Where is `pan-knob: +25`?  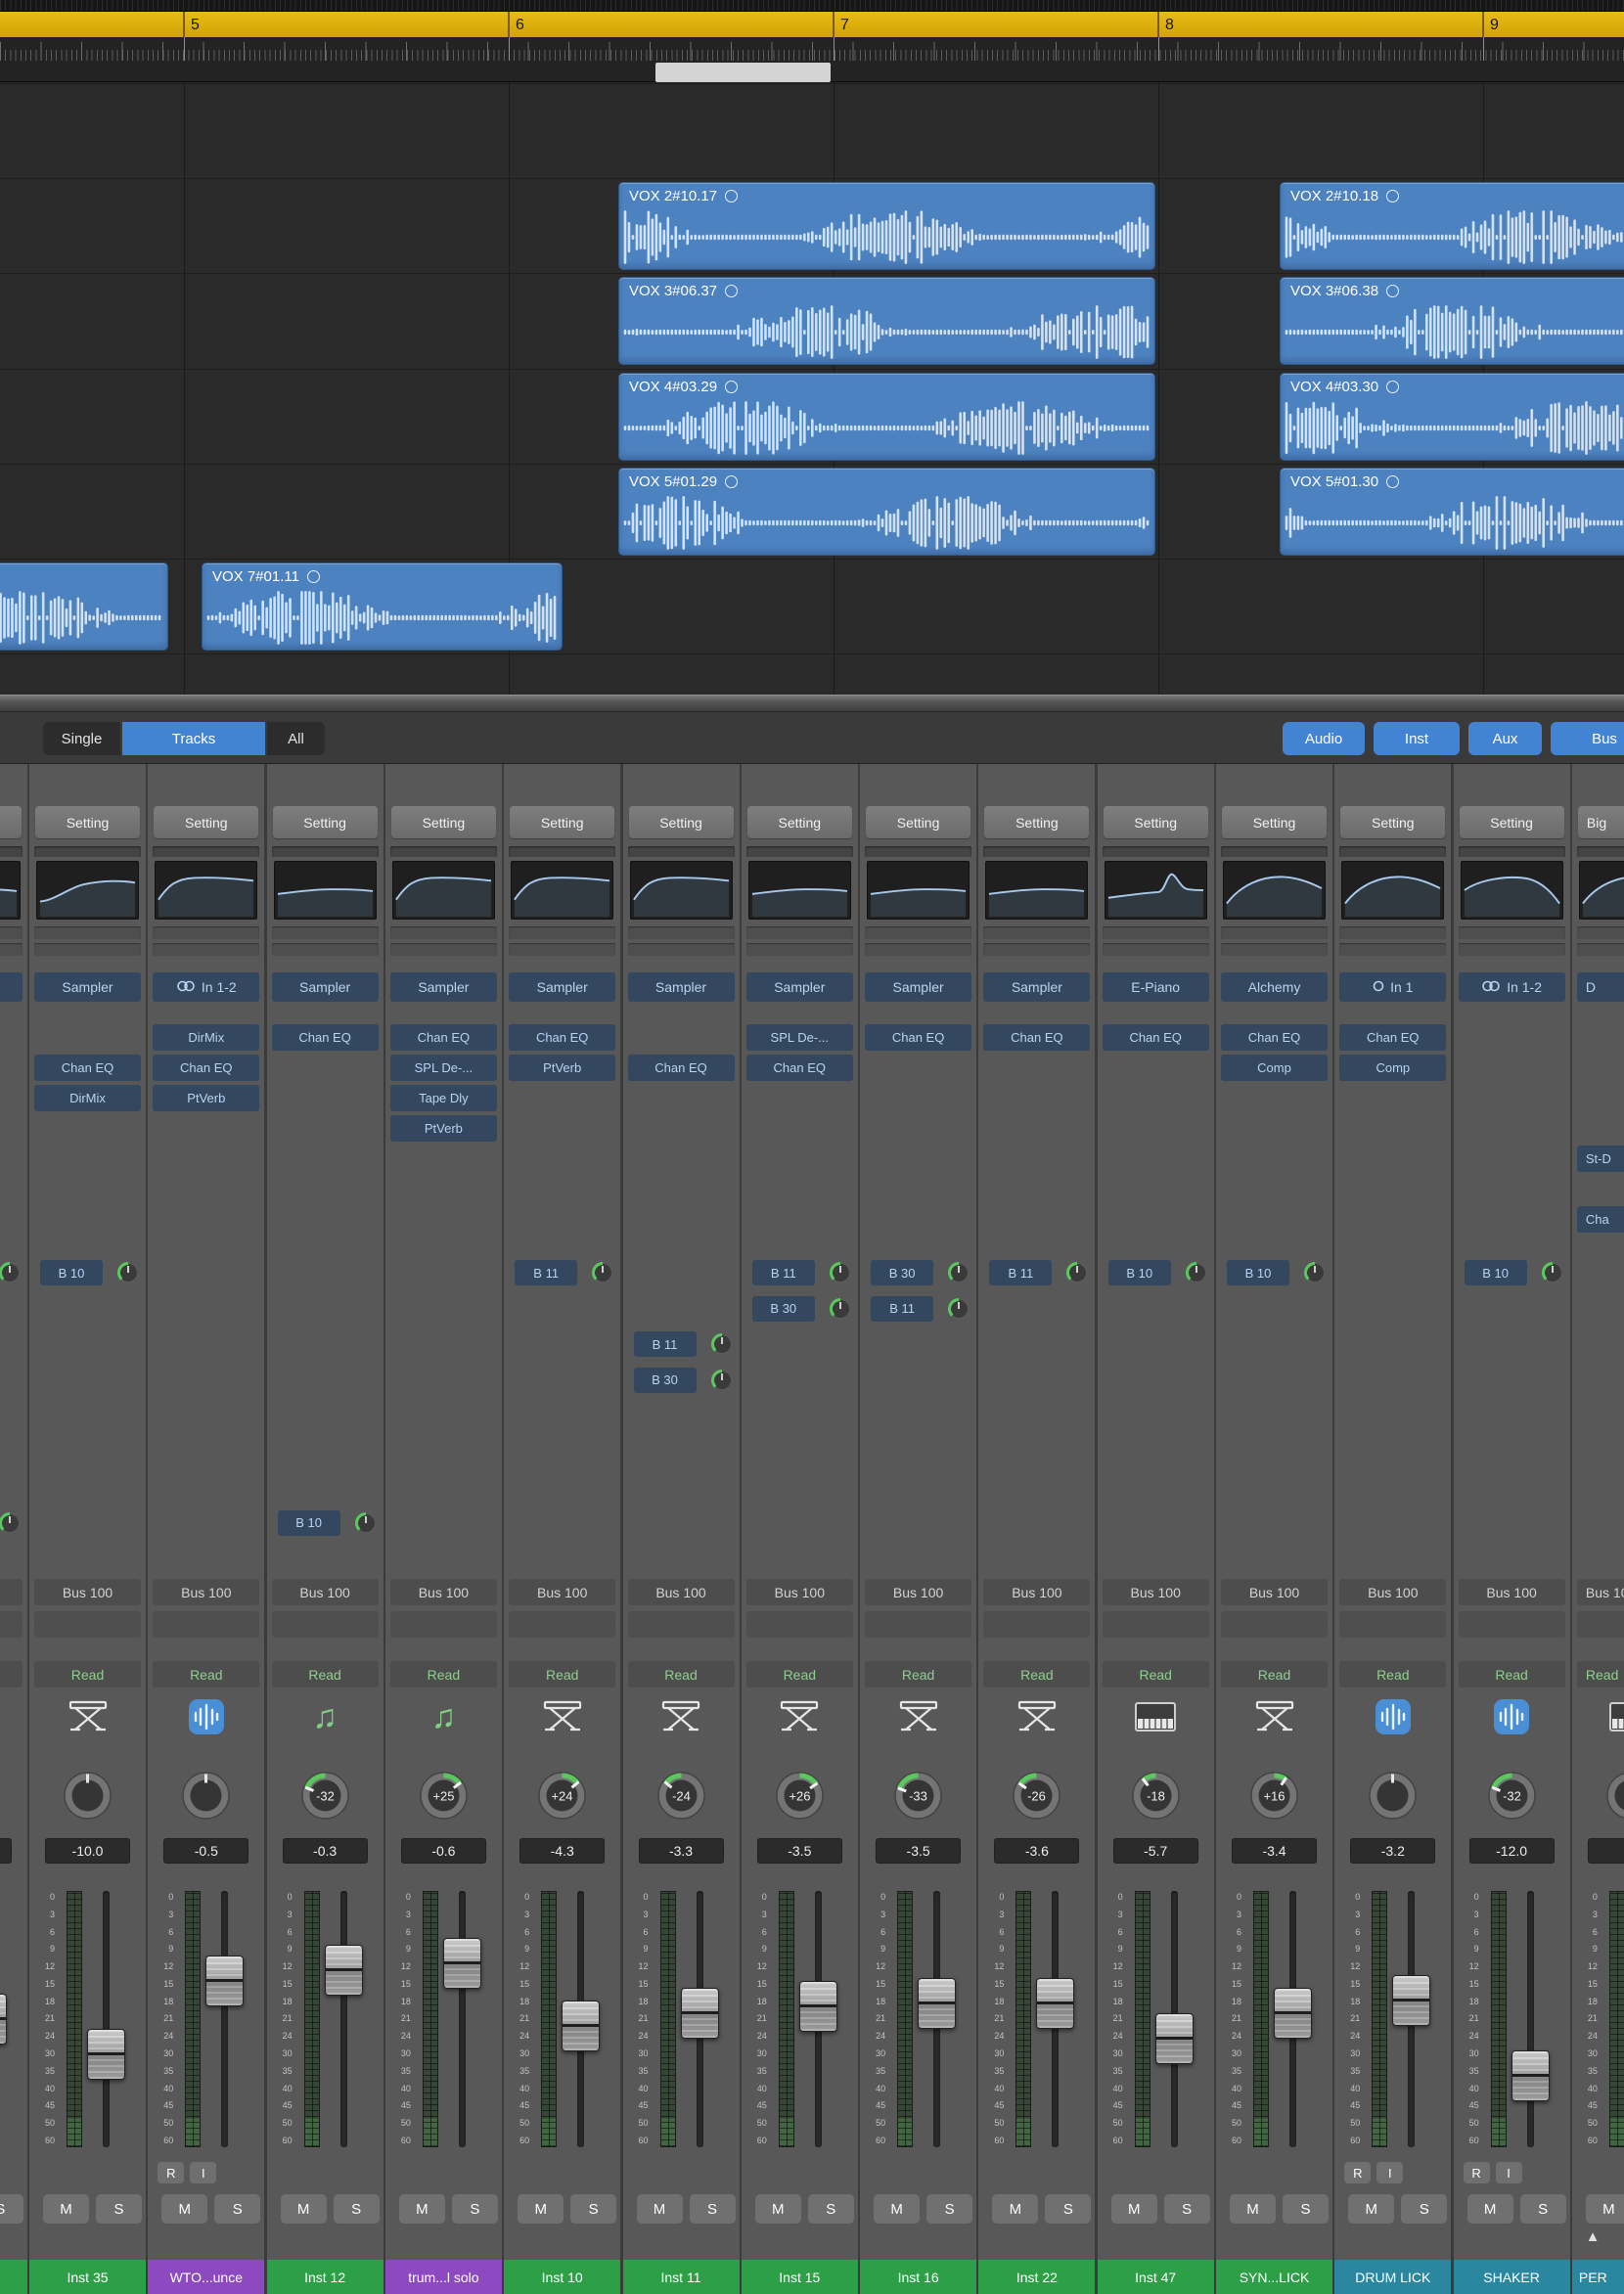 pan-knob: +25 is located at coordinates (444, 1796).